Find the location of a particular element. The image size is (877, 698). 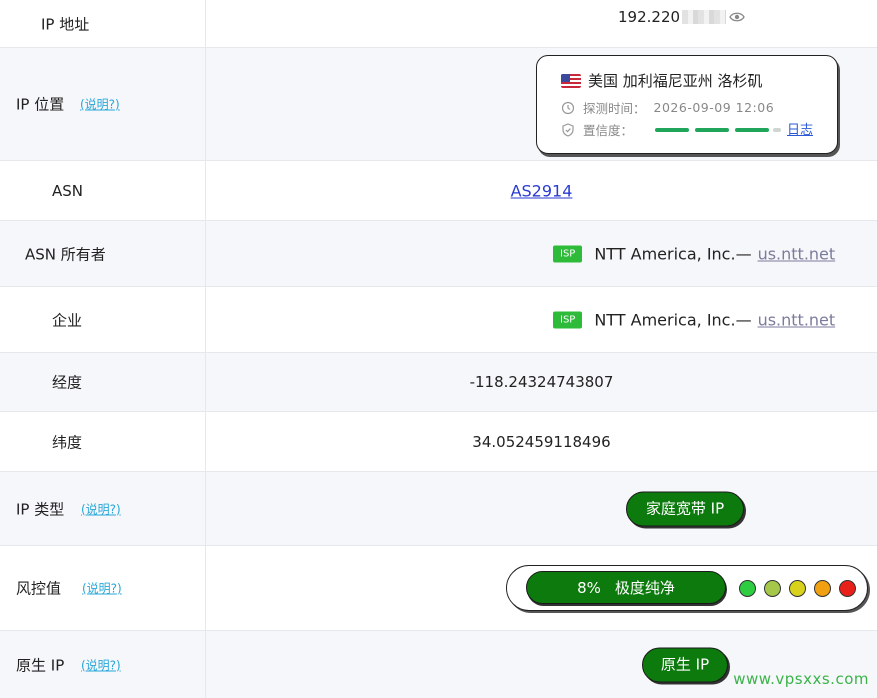

us-flag-icon is located at coordinates (571, 80).